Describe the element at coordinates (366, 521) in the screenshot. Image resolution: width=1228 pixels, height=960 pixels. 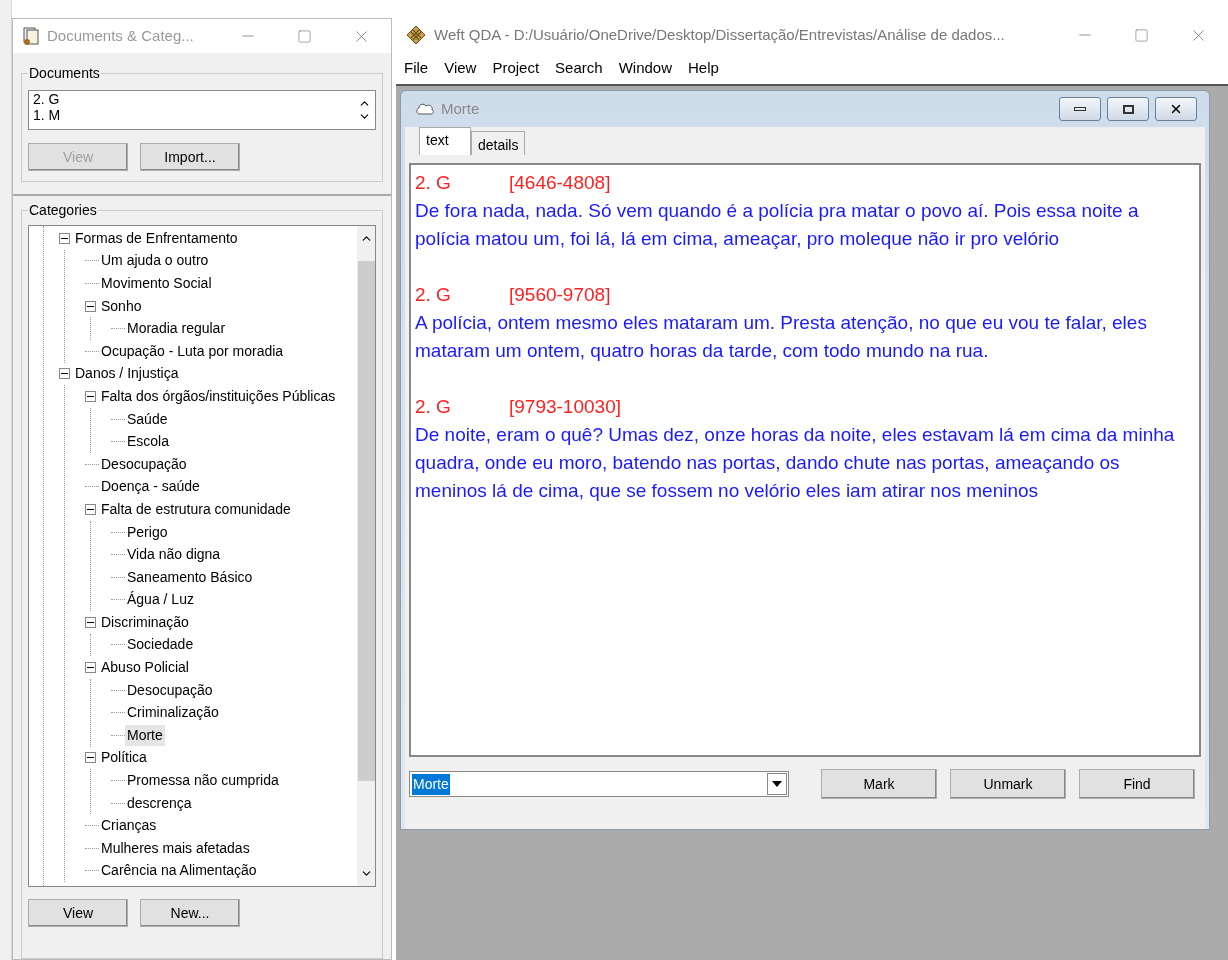
I see `scroll-thumb` at that location.